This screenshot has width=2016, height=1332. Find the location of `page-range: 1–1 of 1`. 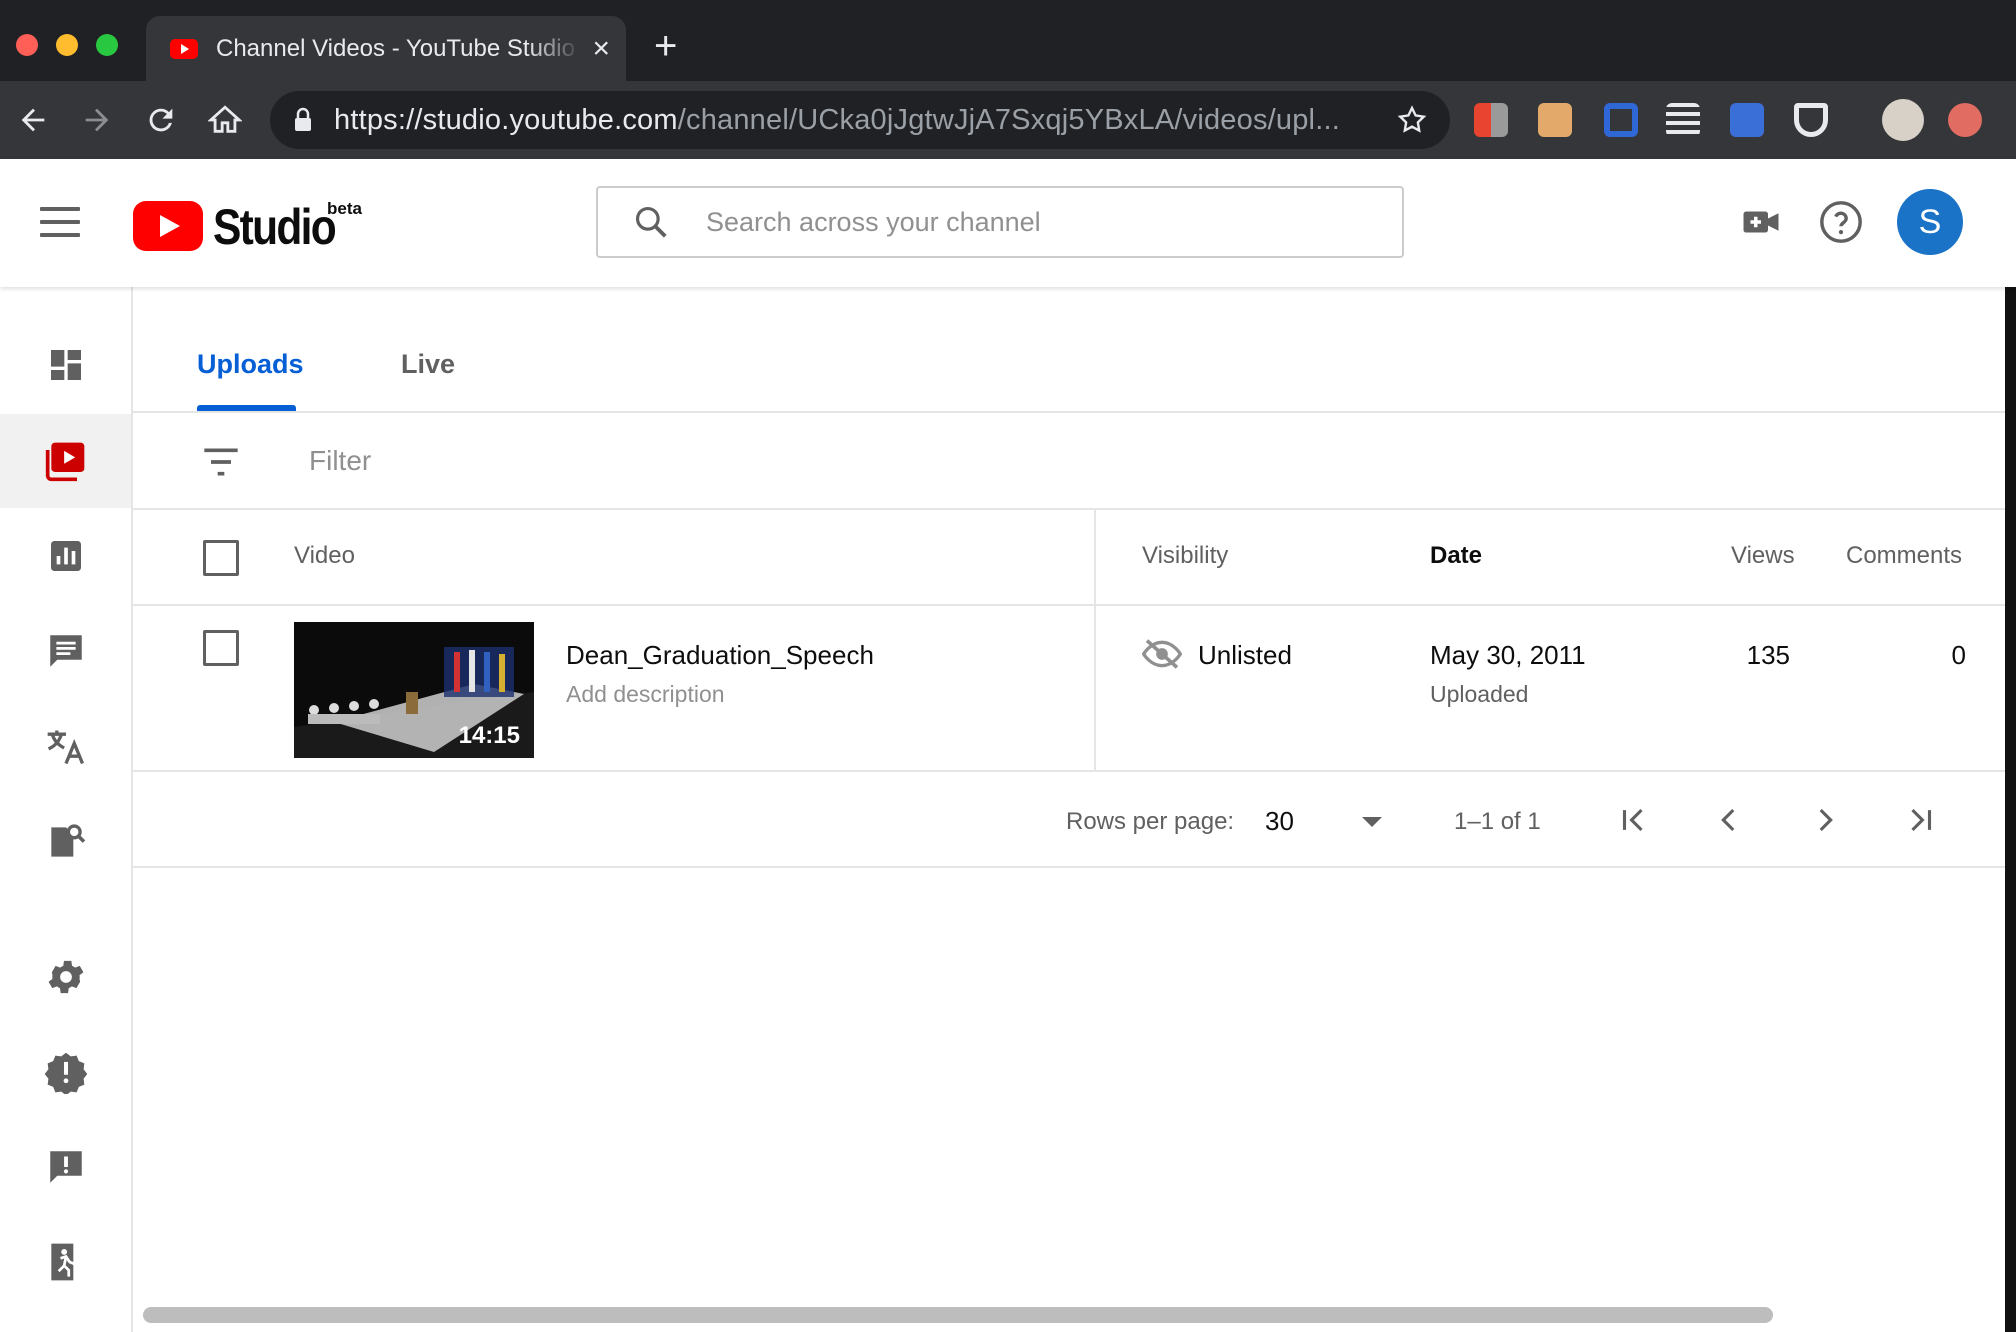

page-range: 1–1 of 1 is located at coordinates (1497, 821).